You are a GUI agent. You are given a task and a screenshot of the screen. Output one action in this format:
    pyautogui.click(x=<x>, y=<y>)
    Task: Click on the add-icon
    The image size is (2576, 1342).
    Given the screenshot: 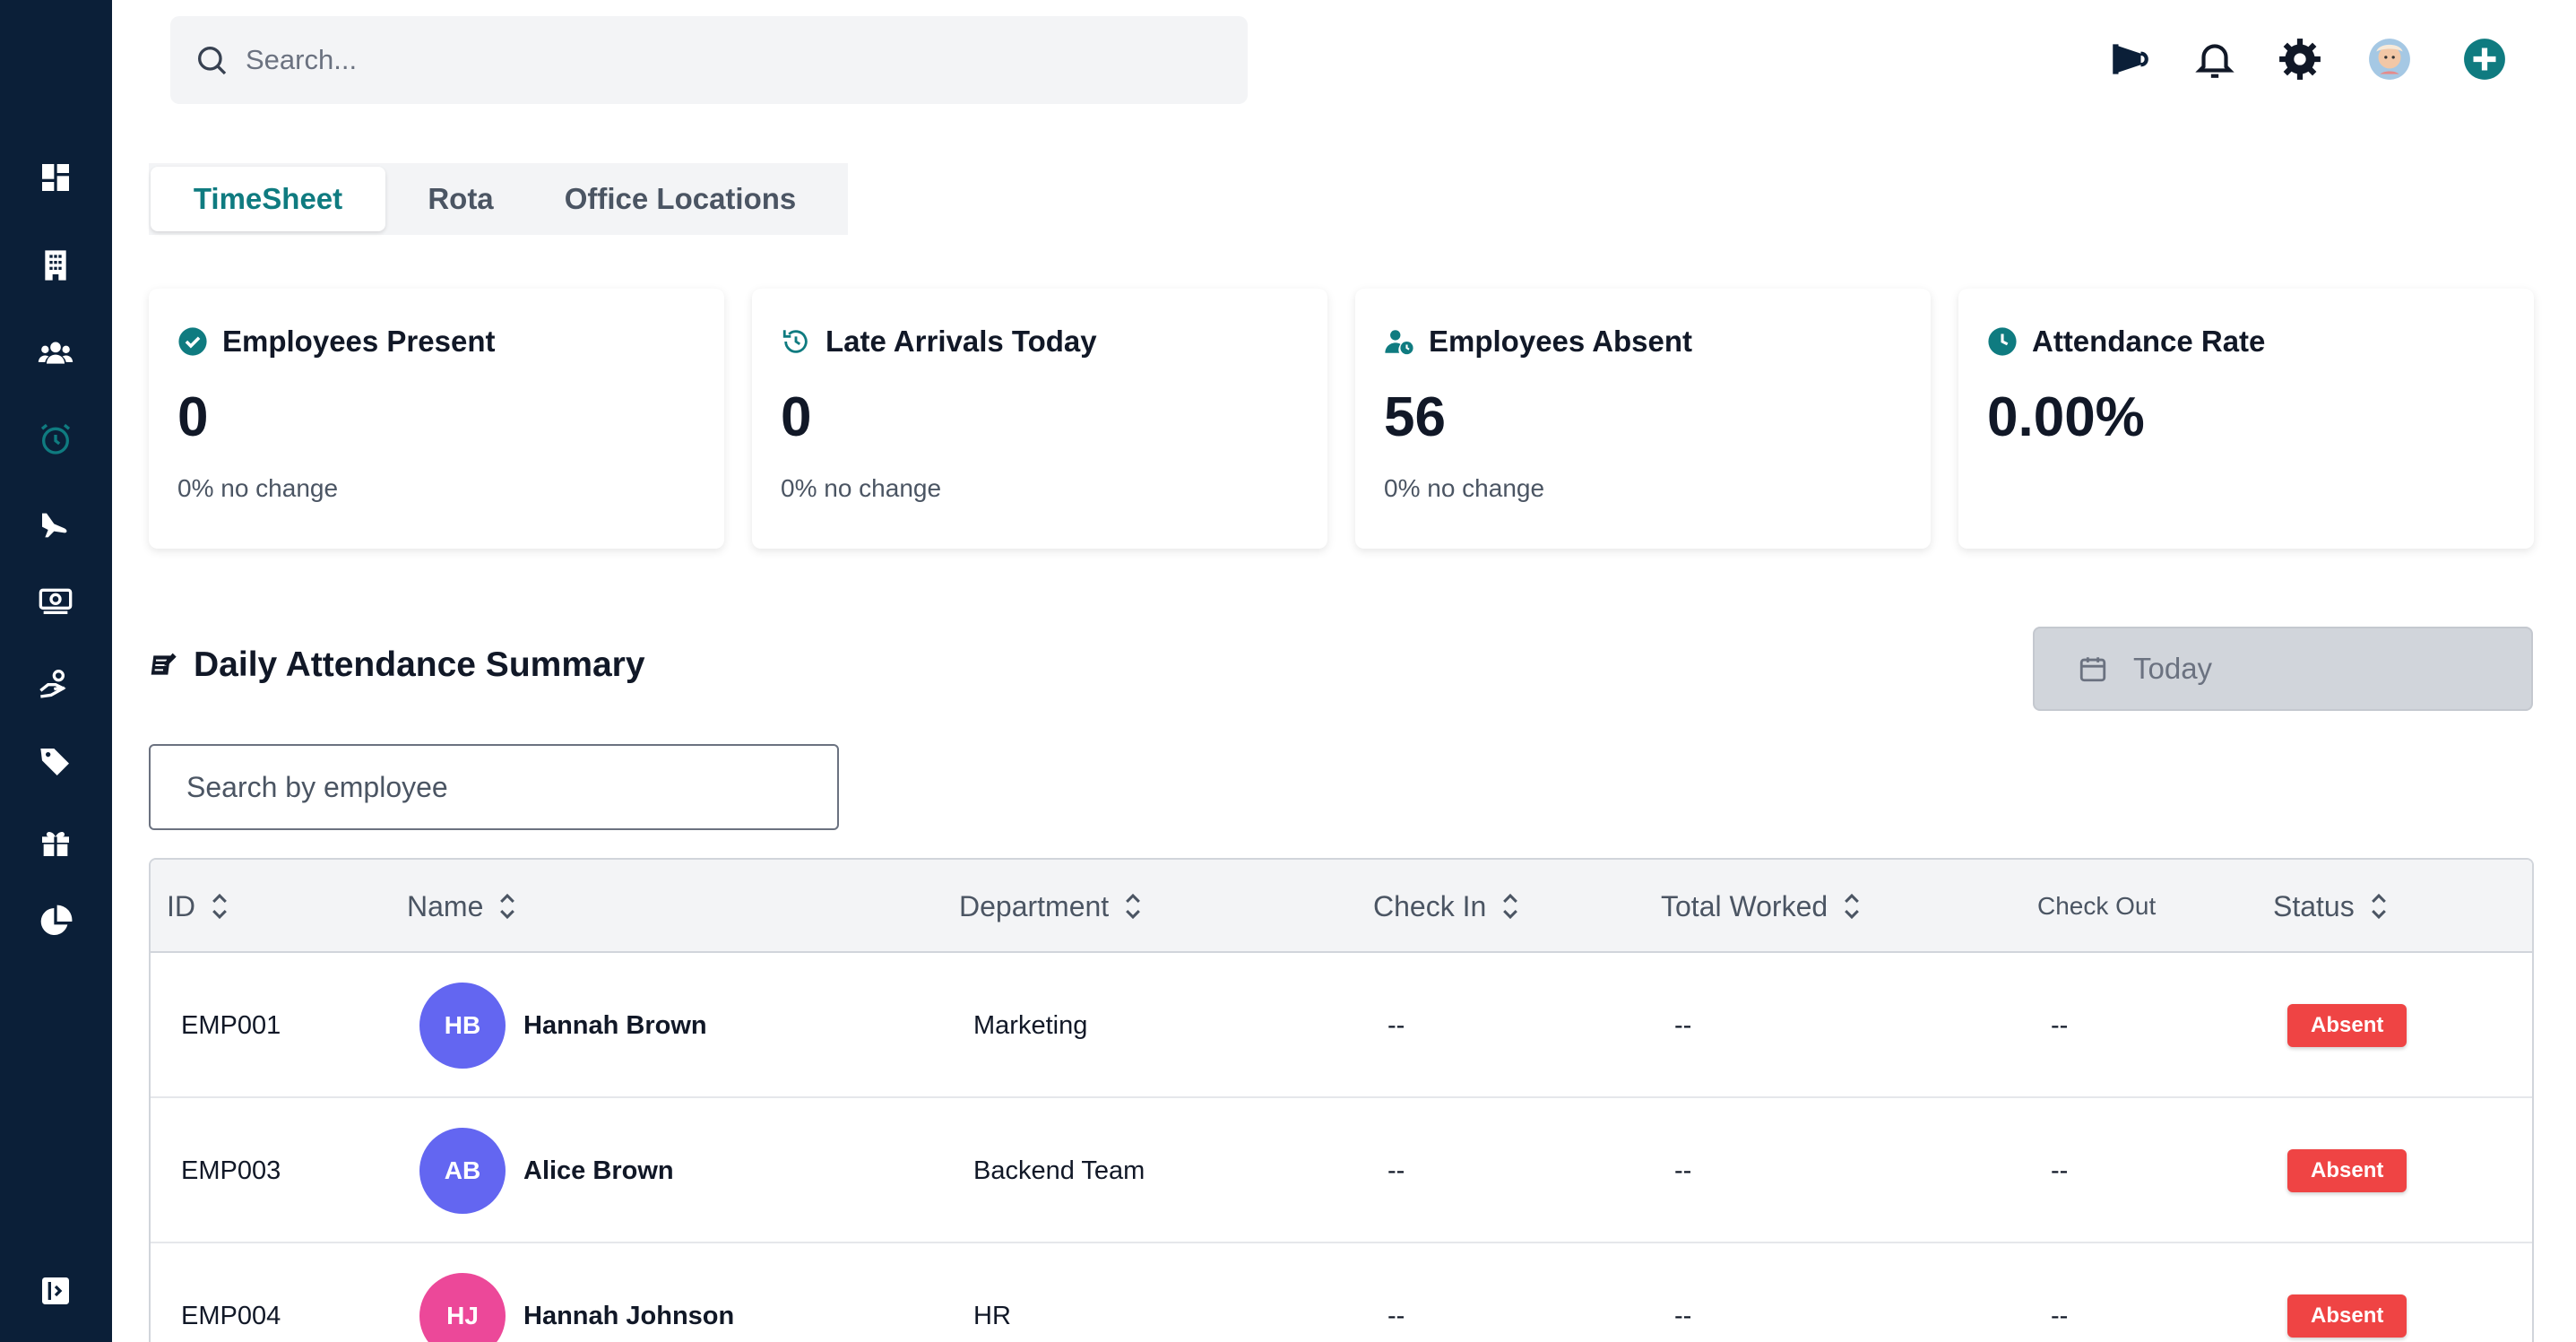 What is the action you would take?
    pyautogui.click(x=2484, y=59)
    